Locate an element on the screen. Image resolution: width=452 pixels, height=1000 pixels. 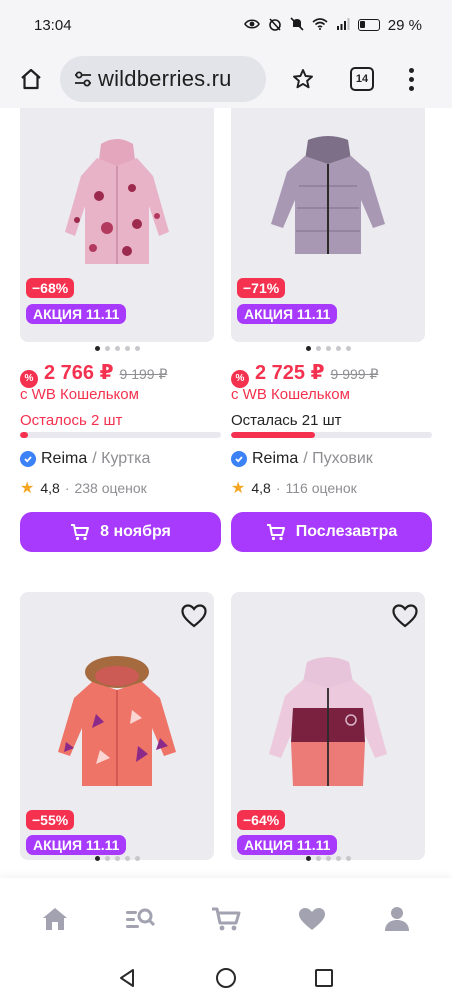
pink-coral-ski-jacket-icon is located at coordinates (328, 721).